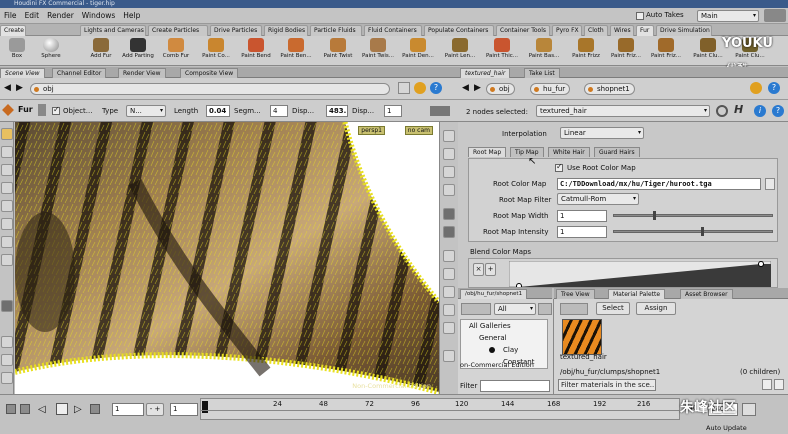 This screenshot has width=788, height=434. What do you see at coordinates (449, 136) in the screenshot?
I see `persp-icon` at bounding box center [449, 136].